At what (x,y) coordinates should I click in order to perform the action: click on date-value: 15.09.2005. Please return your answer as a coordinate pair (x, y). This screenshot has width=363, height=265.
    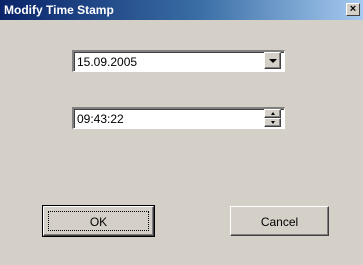
    Looking at the image, I should click on (107, 62).